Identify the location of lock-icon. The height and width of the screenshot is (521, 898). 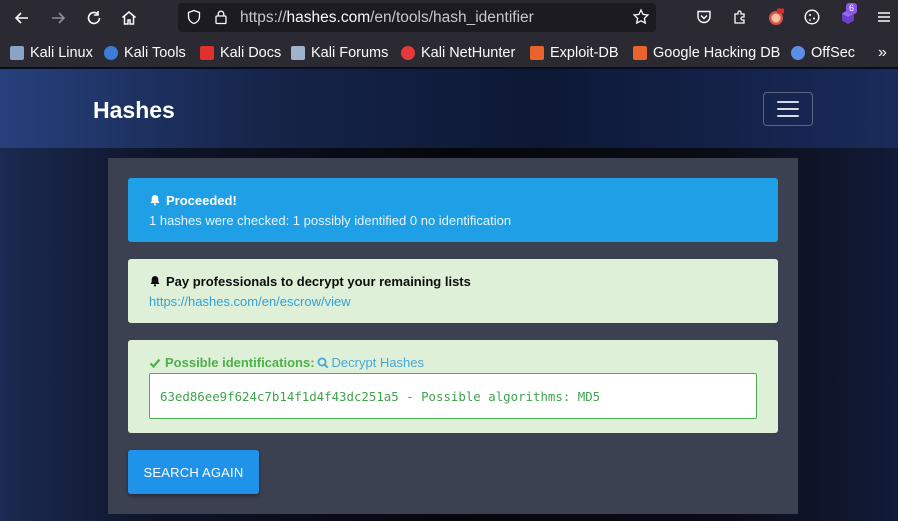
(221, 17).